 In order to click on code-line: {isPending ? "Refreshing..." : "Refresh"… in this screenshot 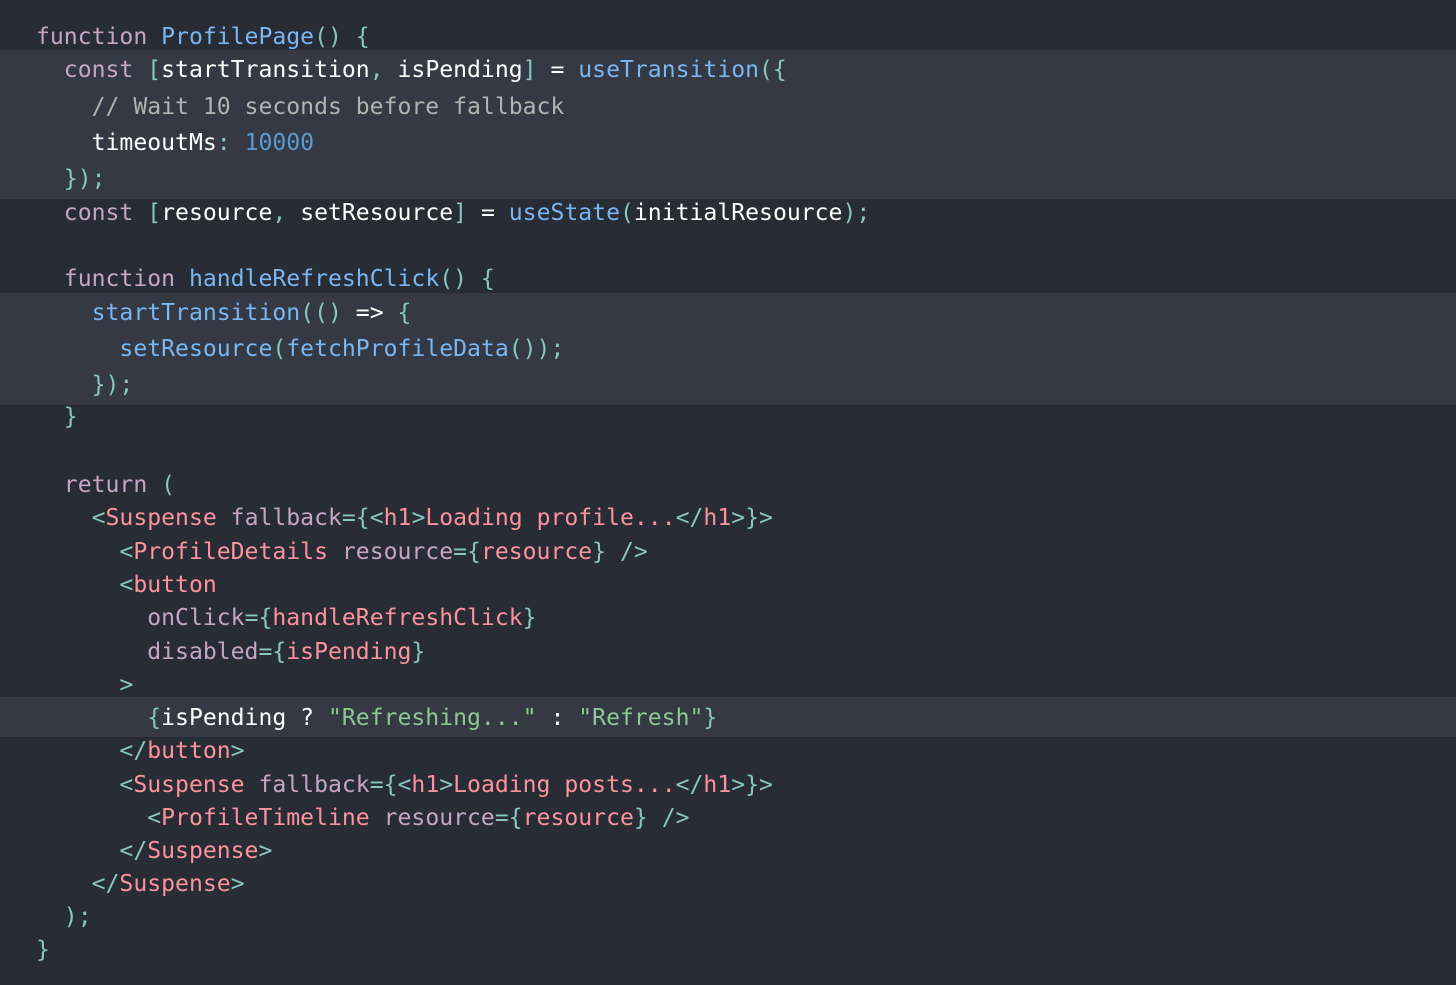, I will do `click(728, 718)`.